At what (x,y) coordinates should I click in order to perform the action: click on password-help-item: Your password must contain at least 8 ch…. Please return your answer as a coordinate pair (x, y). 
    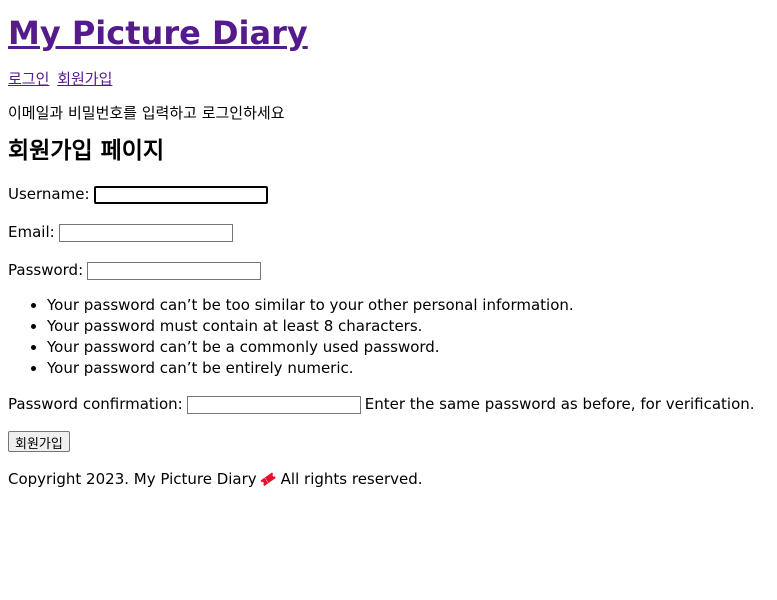
    Looking at the image, I should click on (408, 326).